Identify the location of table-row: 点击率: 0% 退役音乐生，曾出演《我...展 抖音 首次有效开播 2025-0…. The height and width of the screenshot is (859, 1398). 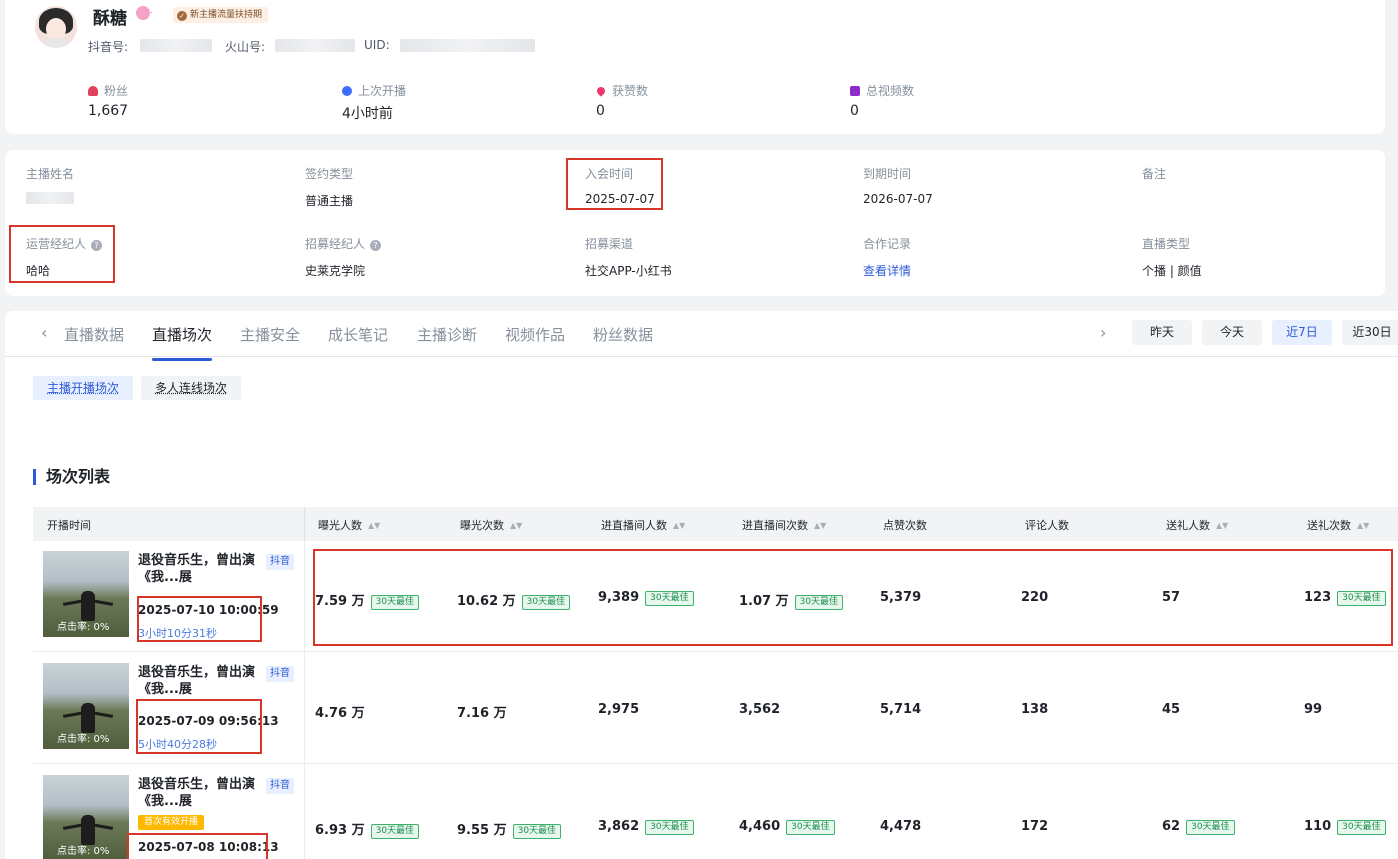
(715, 811).